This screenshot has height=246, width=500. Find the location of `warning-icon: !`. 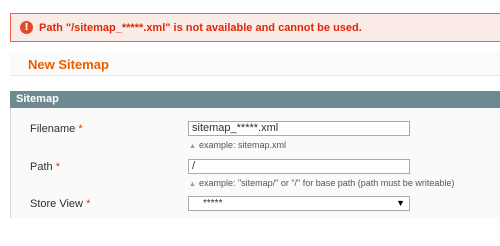

warning-icon: ! is located at coordinates (26, 27).